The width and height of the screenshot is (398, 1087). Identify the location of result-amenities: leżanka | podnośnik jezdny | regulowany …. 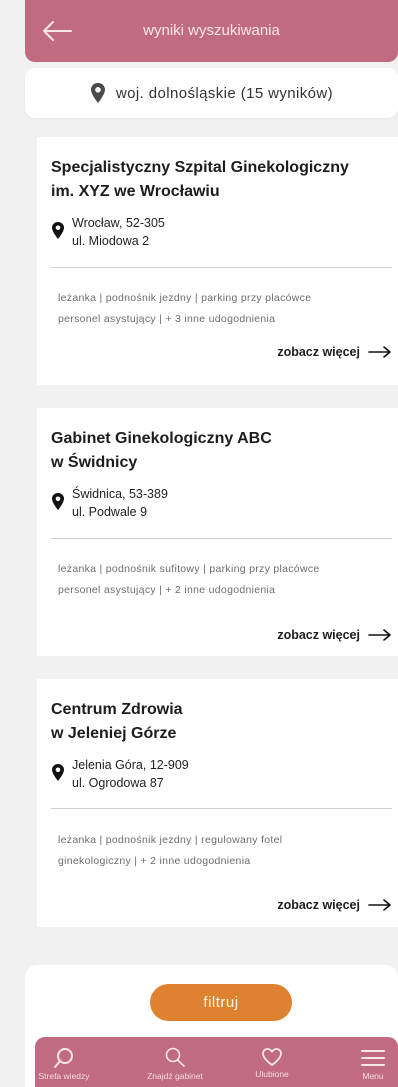
(223, 851).